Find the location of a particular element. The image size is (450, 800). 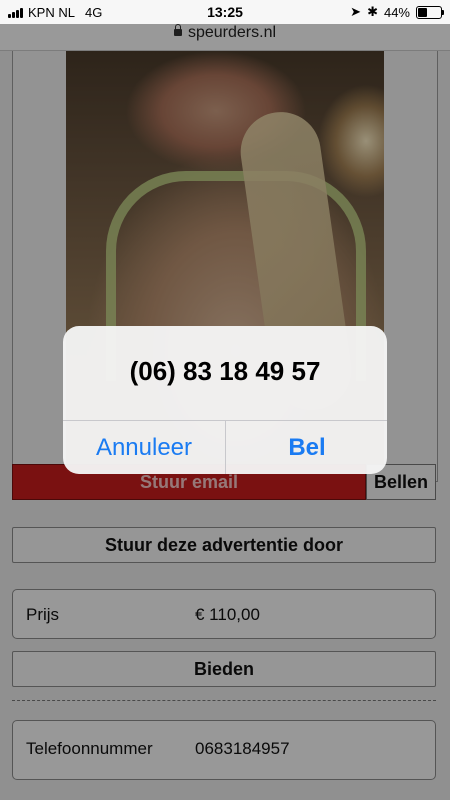

status-bar: KPN NL 4G 13:25 ➤ ✱ 44% is located at coordinates (225, 12).